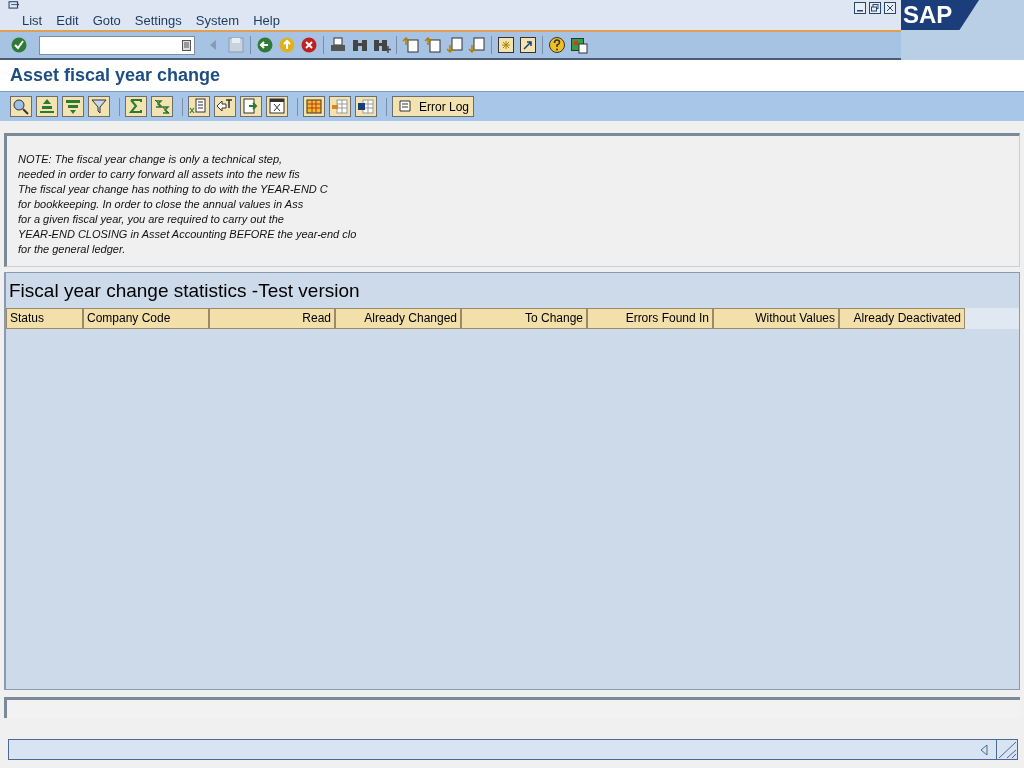 The width and height of the screenshot is (1024, 768). I want to click on note-text-line: The fiscal year change has nothing to do with the YEAR-END C, so click(173, 189).